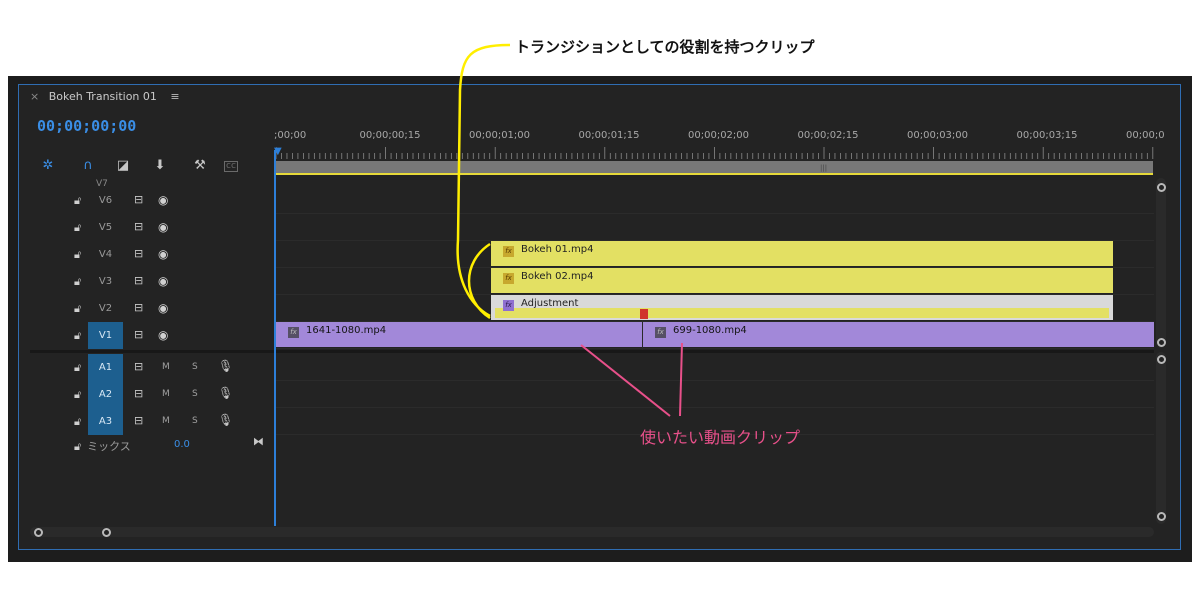 This screenshot has height=600, width=1200. What do you see at coordinates (644, 314) in the screenshot?
I see `edit-marker-icon` at bounding box center [644, 314].